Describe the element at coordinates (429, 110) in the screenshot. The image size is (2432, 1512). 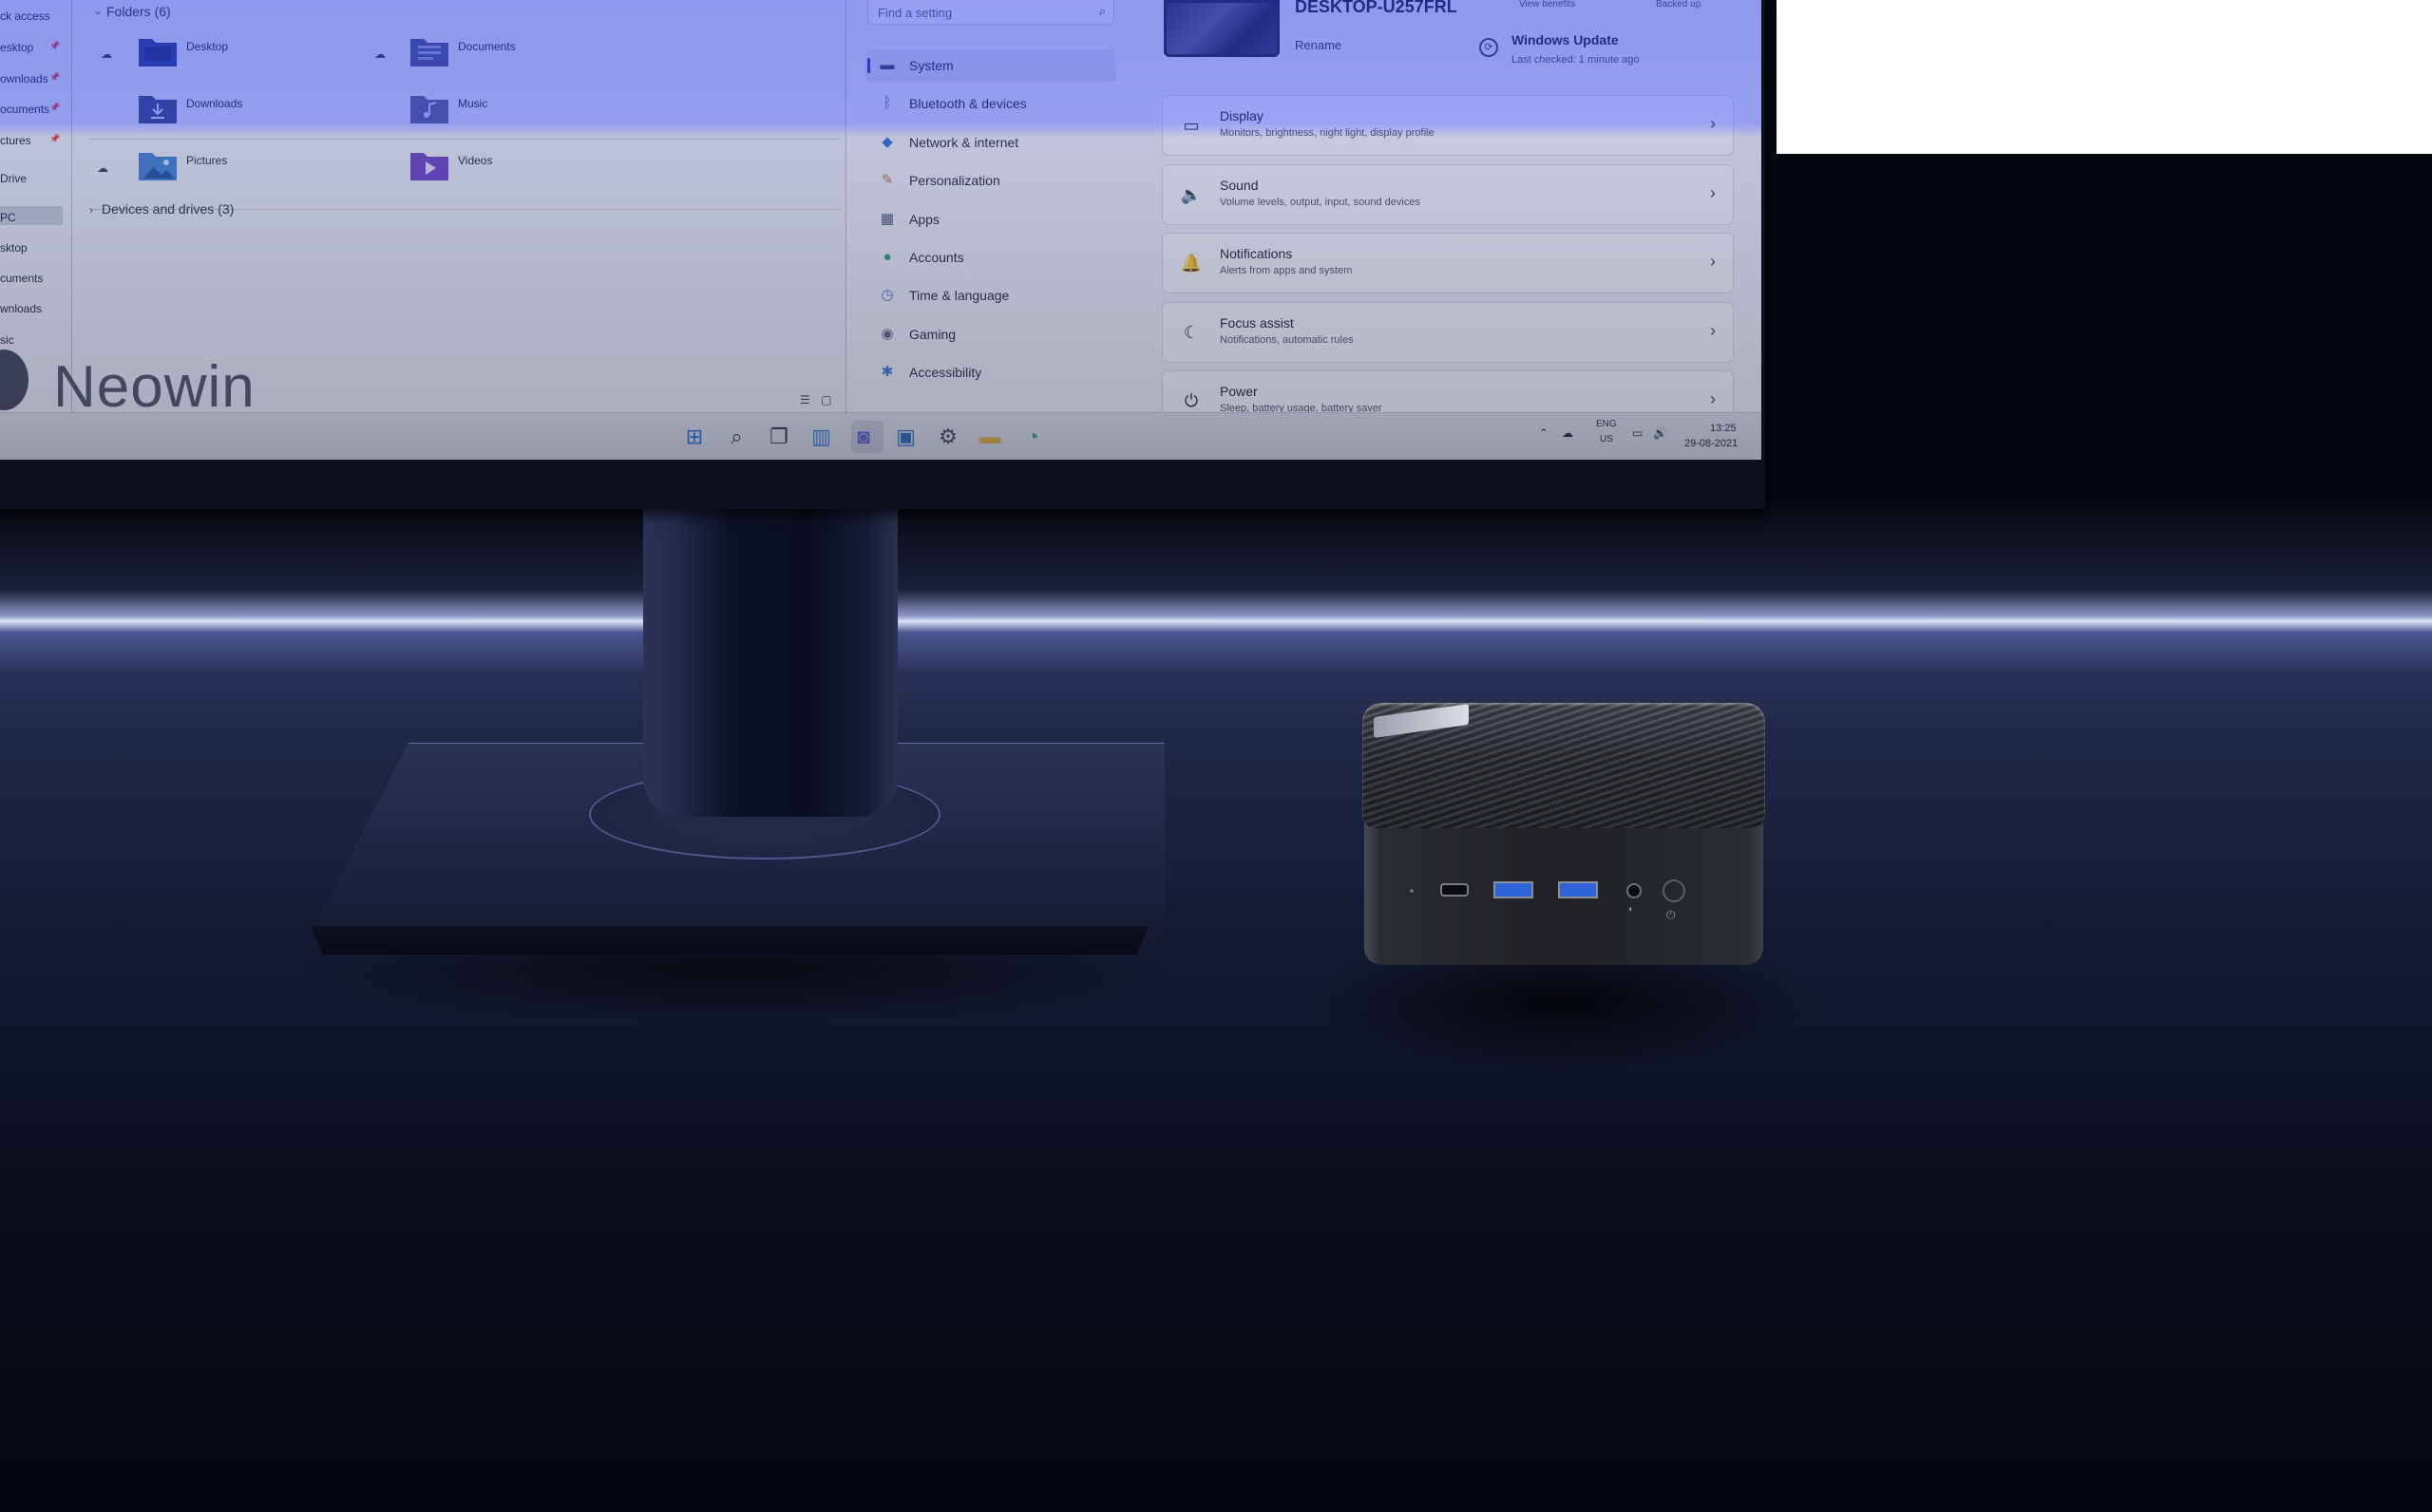
I see `music-folder-icon` at that location.